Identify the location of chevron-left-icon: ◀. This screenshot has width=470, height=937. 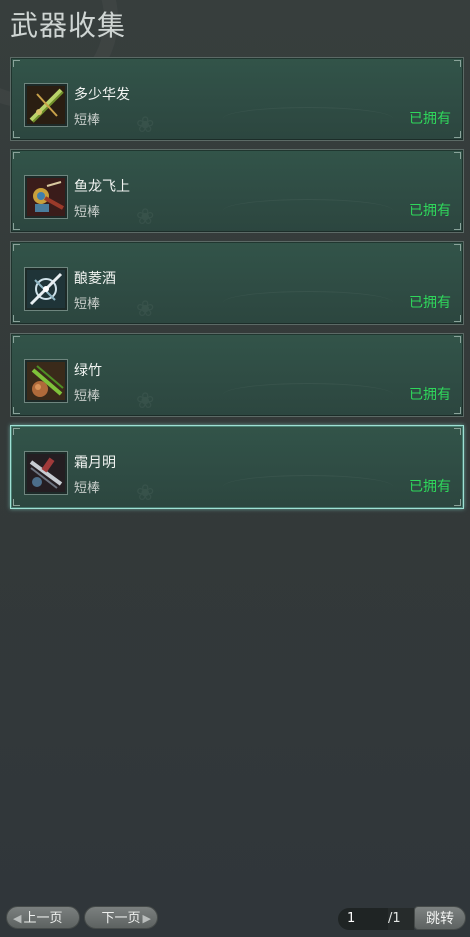
(17, 918).